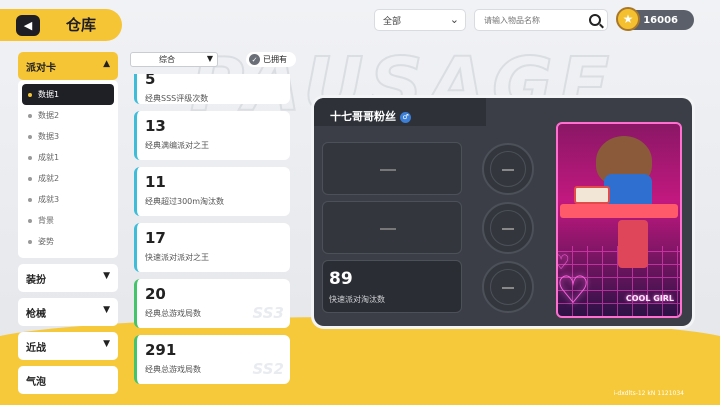 The width and height of the screenshot is (720, 405). Describe the element at coordinates (177, 145) in the screenshot. I see `stat-label: 经典满编派对之王` at that location.